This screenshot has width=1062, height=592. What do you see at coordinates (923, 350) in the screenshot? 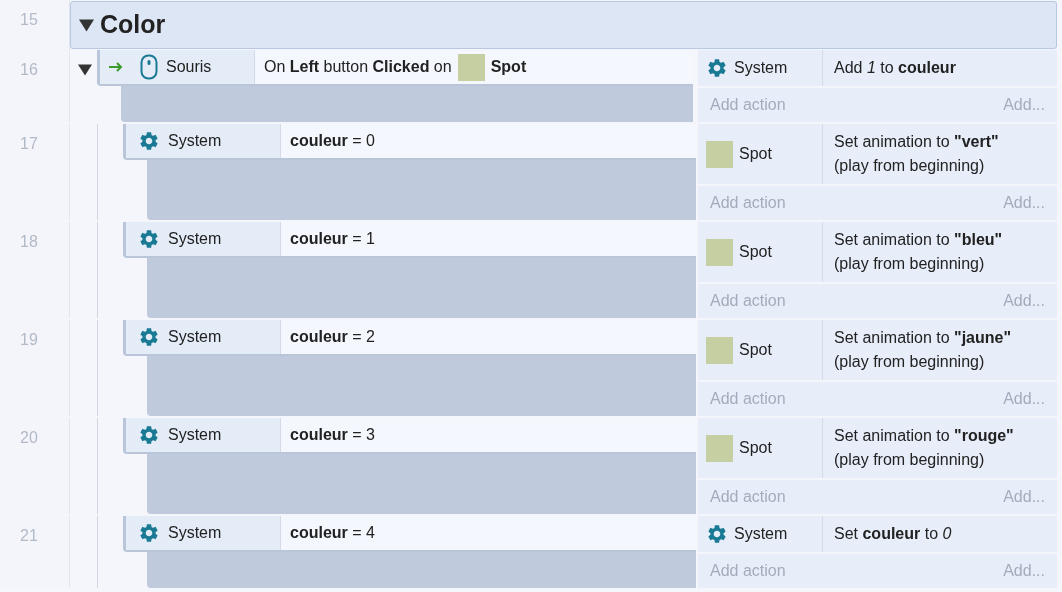
I see `action-text: Set animation to "jaune" (play from beginning)` at bounding box center [923, 350].